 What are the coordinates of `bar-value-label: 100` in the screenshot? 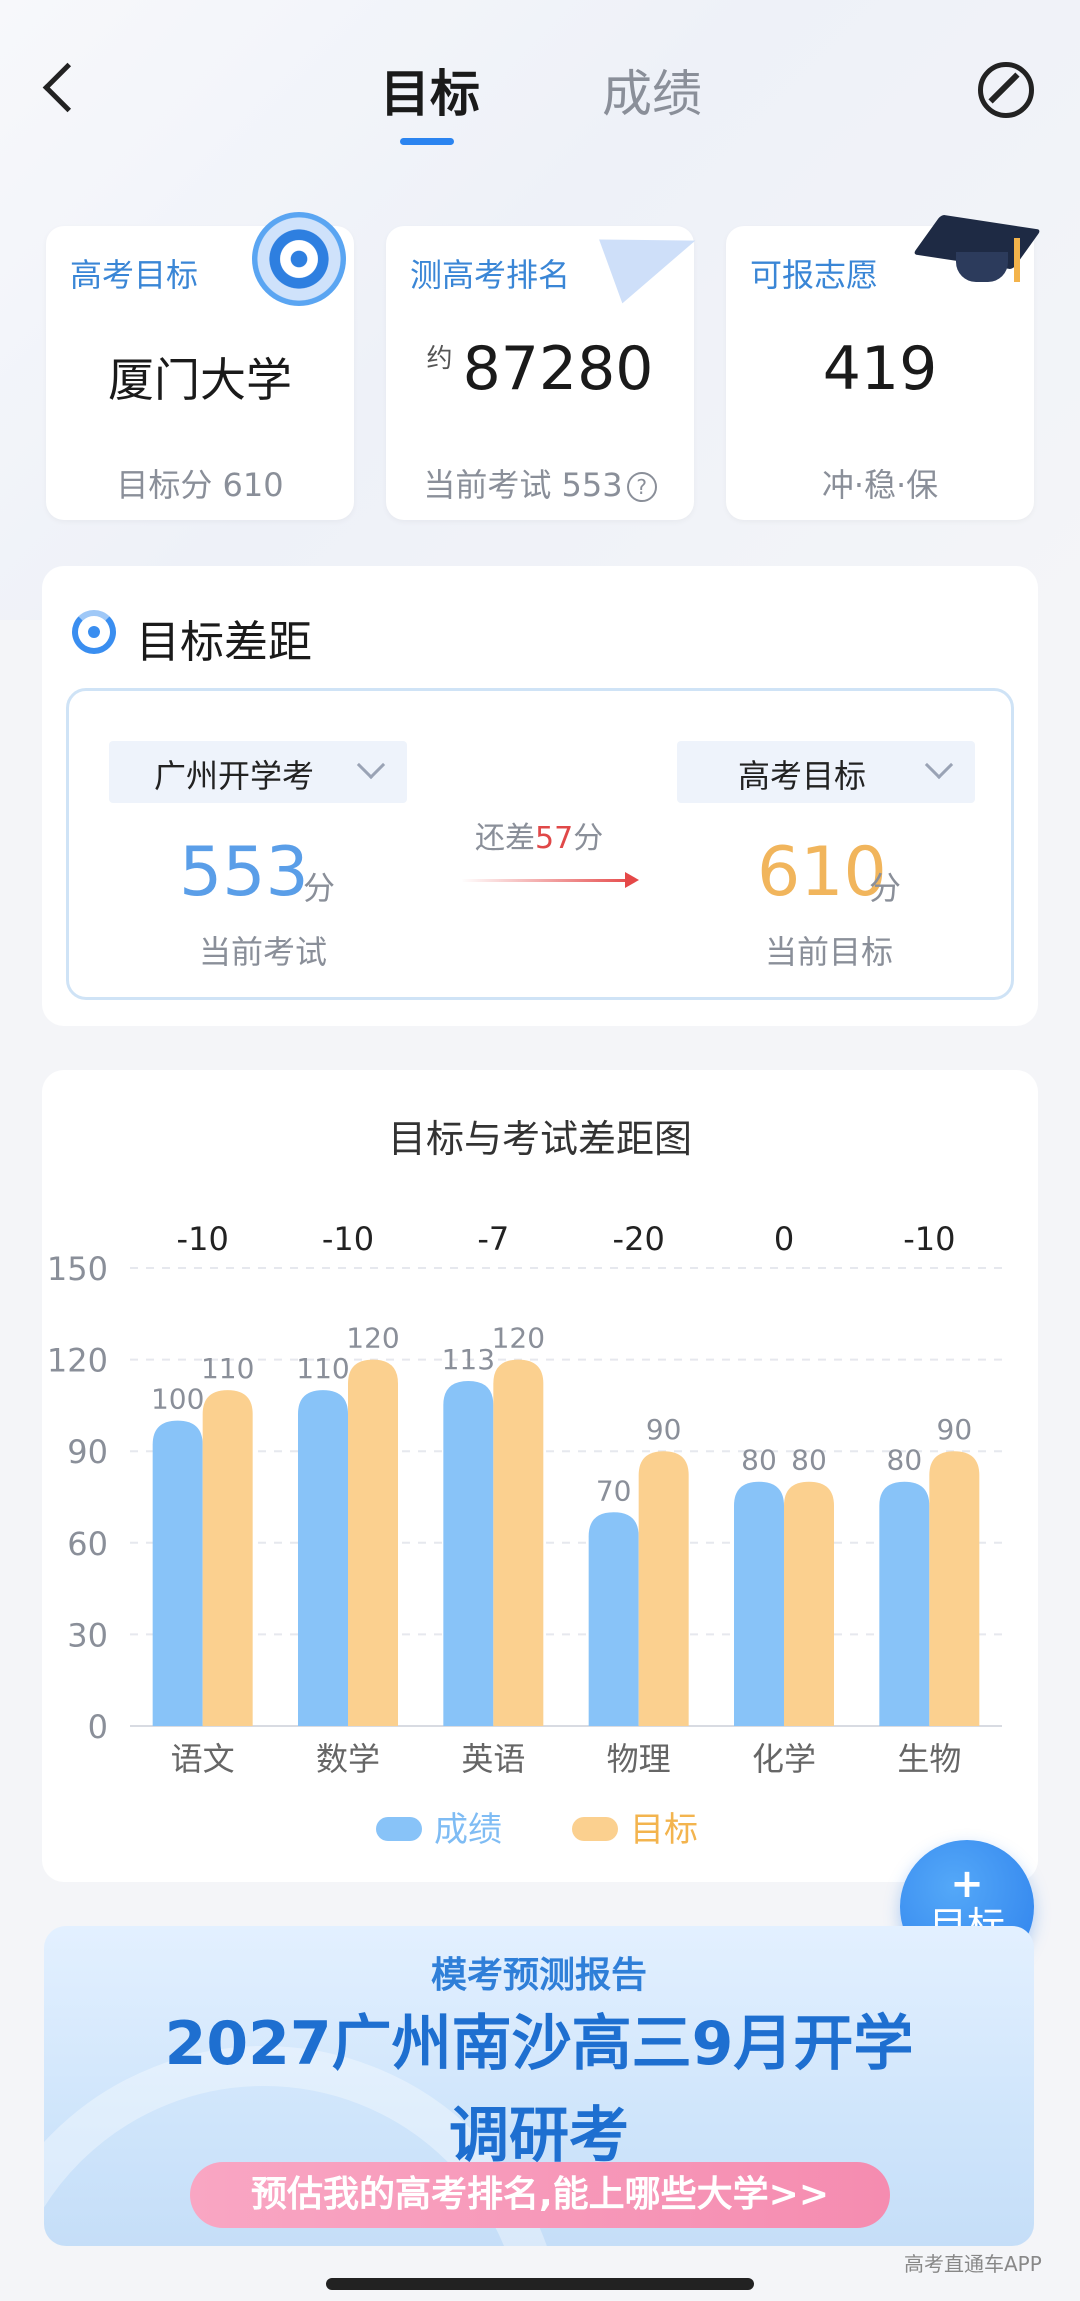 It's located at (177, 1399).